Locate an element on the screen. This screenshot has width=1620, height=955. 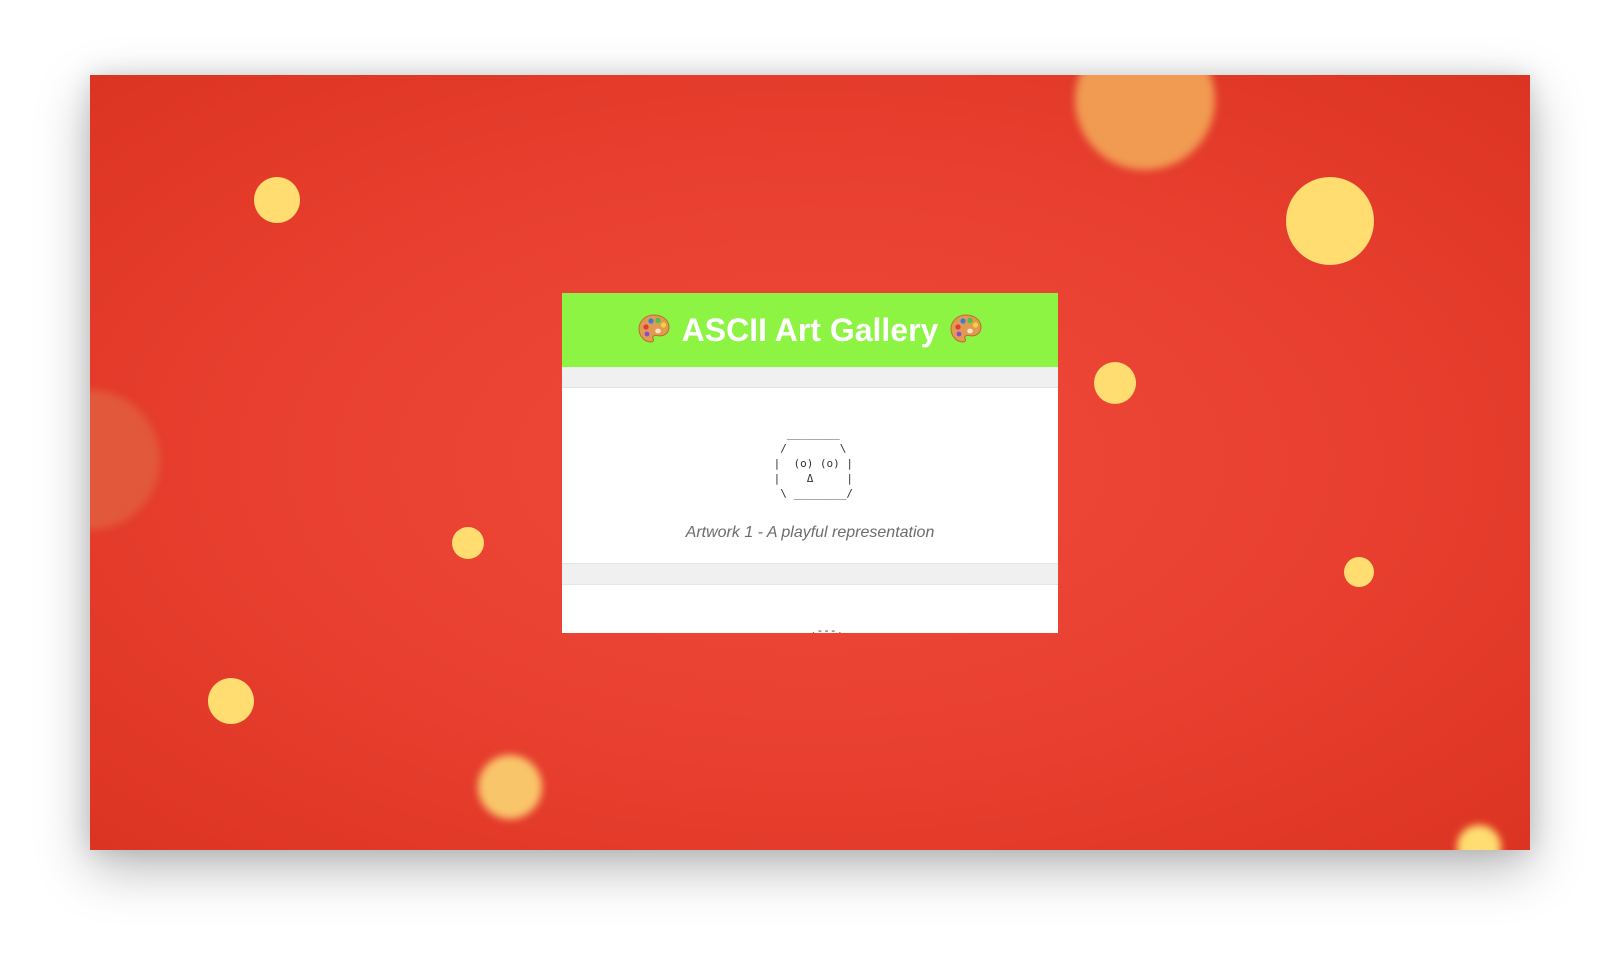
artwork-item: ,---, / \ is located at coordinates (810, 608).